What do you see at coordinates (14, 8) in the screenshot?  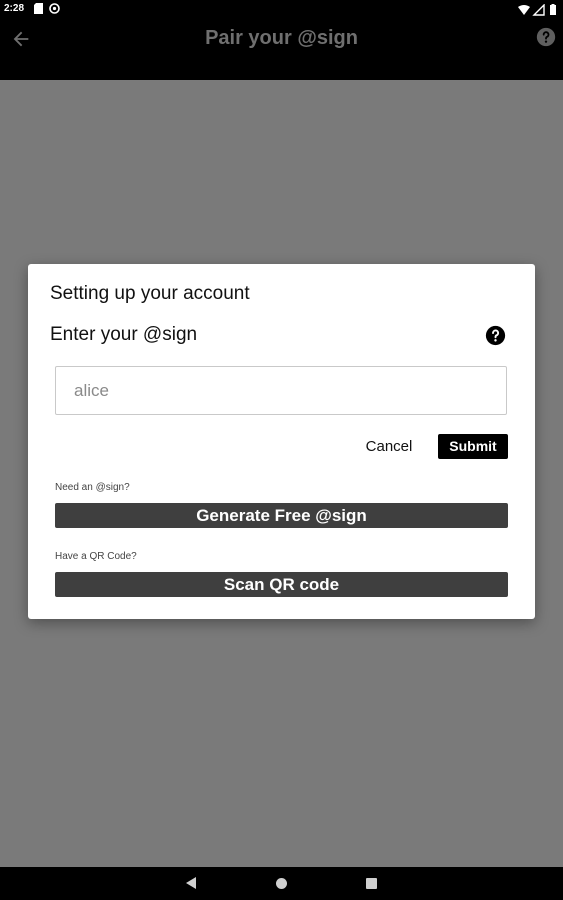 I see `status-time: 2:28` at bounding box center [14, 8].